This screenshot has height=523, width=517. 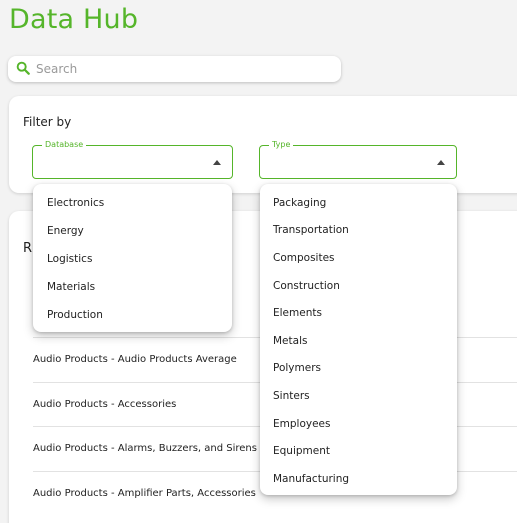 What do you see at coordinates (358, 203) in the screenshot?
I see `type-option: Packaging` at bounding box center [358, 203].